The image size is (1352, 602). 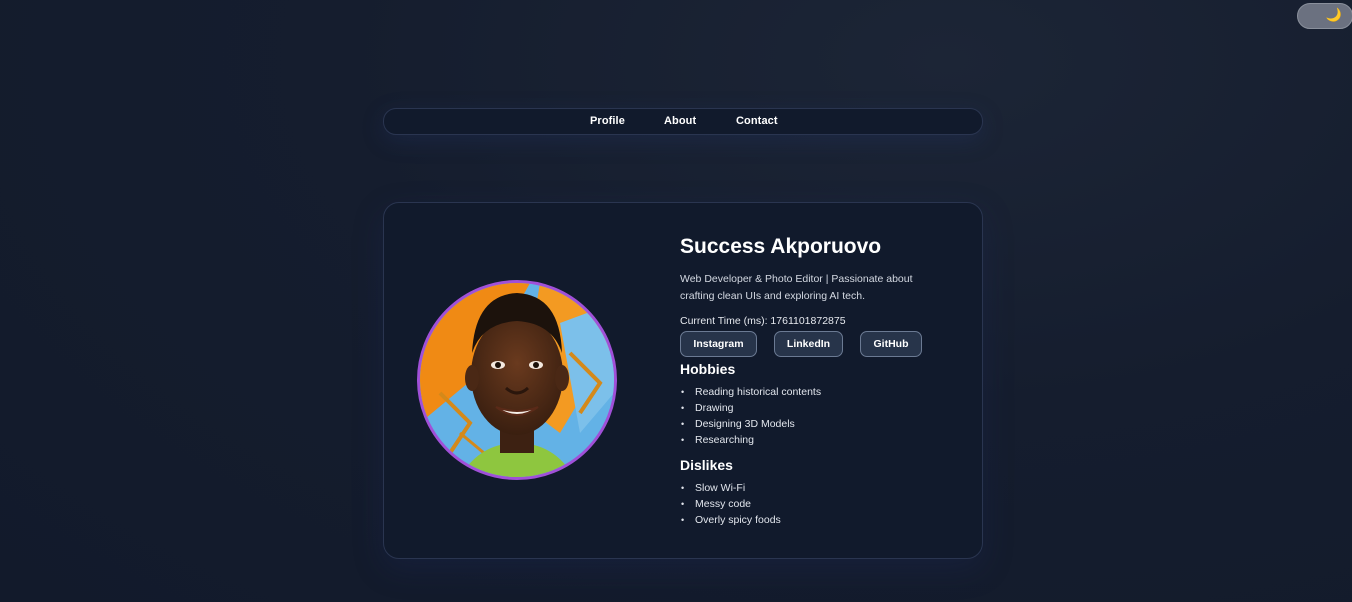 What do you see at coordinates (680, 121) in the screenshot?
I see `nav-link-about: About` at bounding box center [680, 121].